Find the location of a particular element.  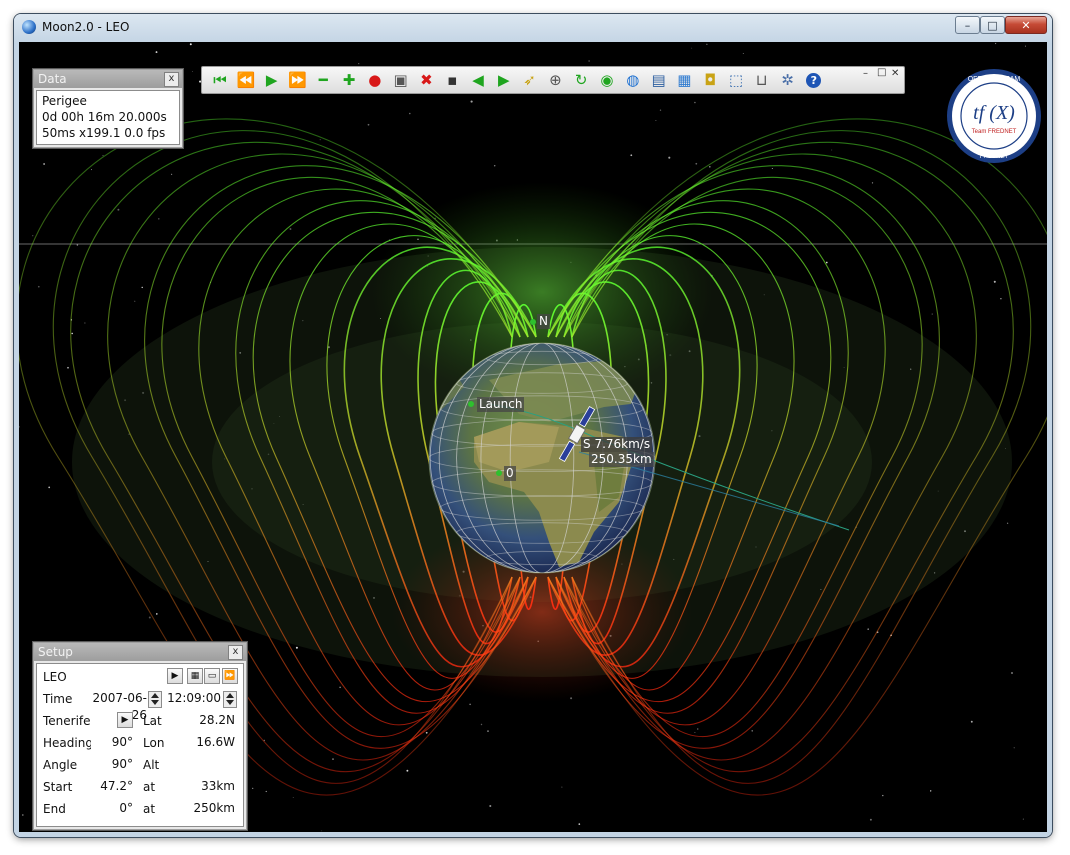

step-forward-icon: ▶ is located at coordinates (504, 80).